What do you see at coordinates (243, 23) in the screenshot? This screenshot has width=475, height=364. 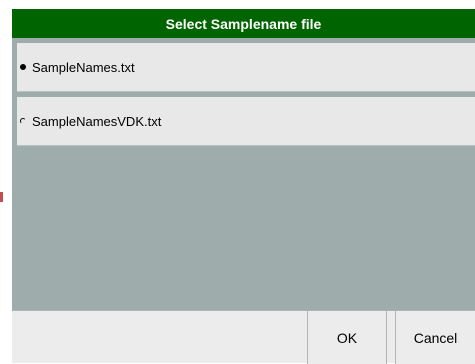 I see `dialog-title: Select Samplename file` at bounding box center [243, 23].